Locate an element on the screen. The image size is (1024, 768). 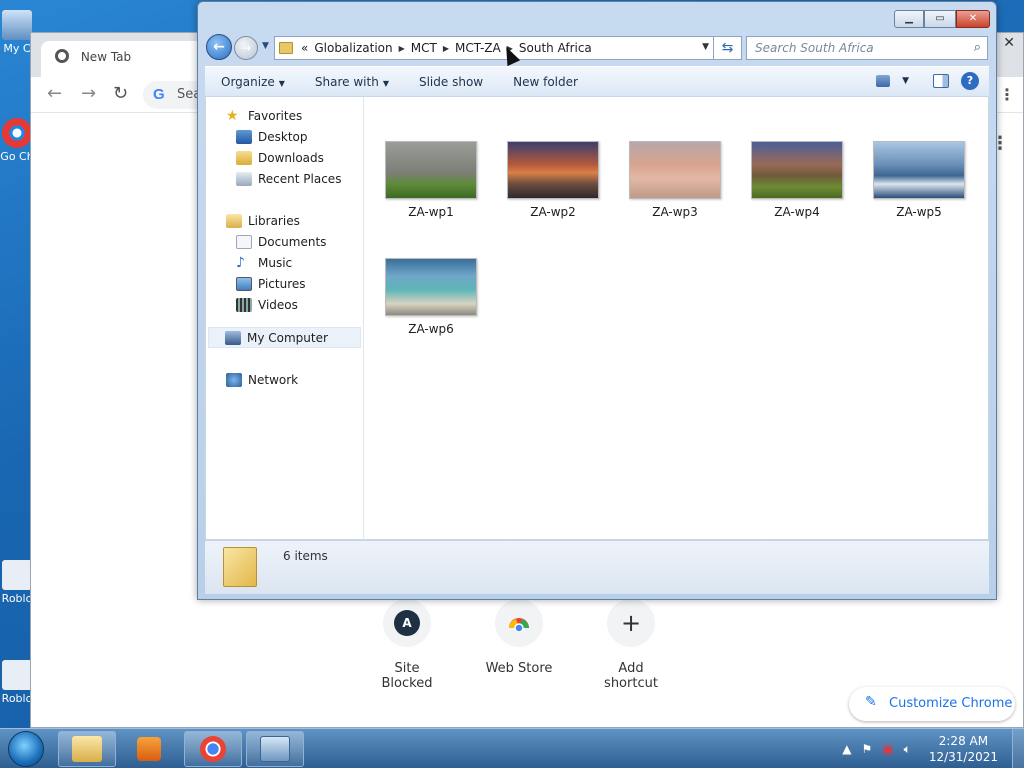
recent-places-icon is located at coordinates (244, 178).